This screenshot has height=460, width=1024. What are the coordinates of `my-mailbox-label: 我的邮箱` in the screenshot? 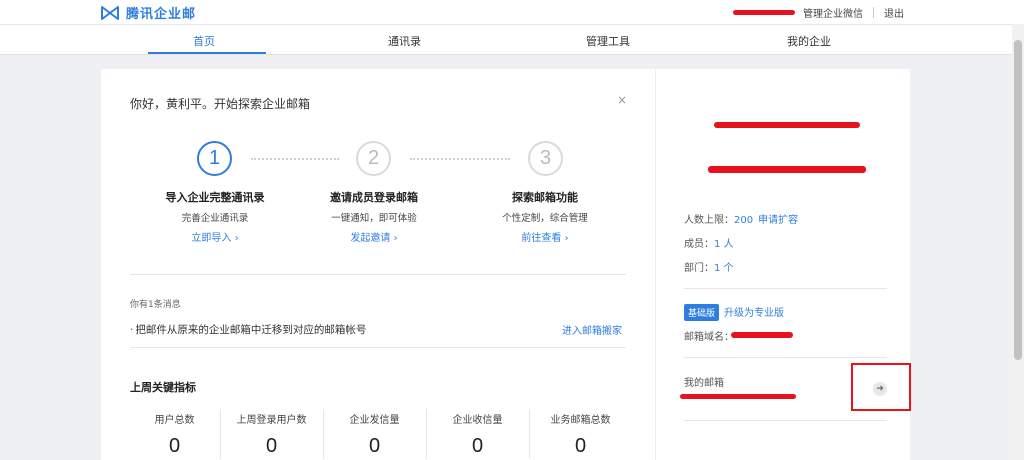 It's located at (704, 383).